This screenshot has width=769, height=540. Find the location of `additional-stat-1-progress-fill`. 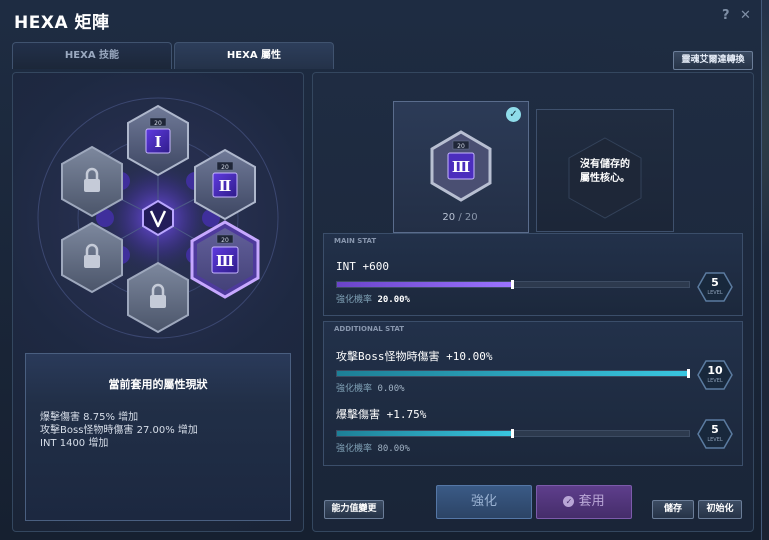

additional-stat-1-progress-fill is located at coordinates (513, 373).